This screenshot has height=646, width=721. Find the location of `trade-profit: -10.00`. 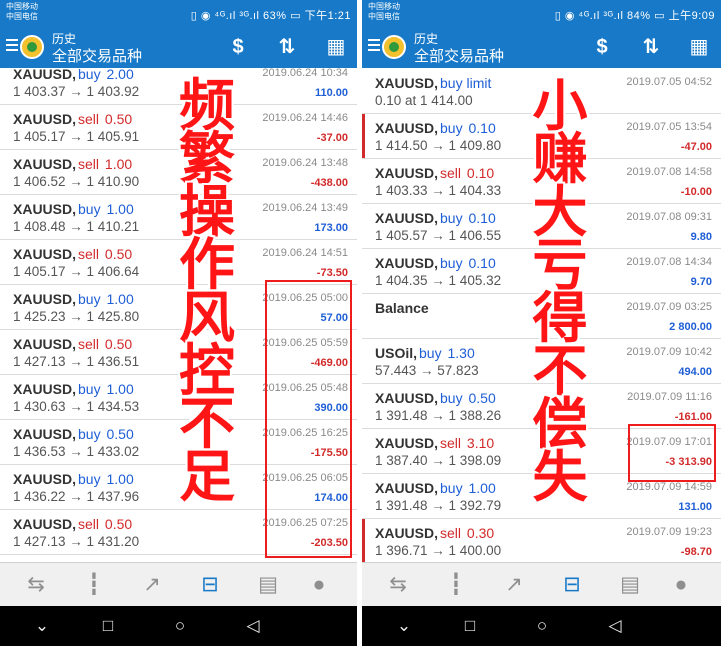

trade-profit: -10.00 is located at coordinates (696, 192).